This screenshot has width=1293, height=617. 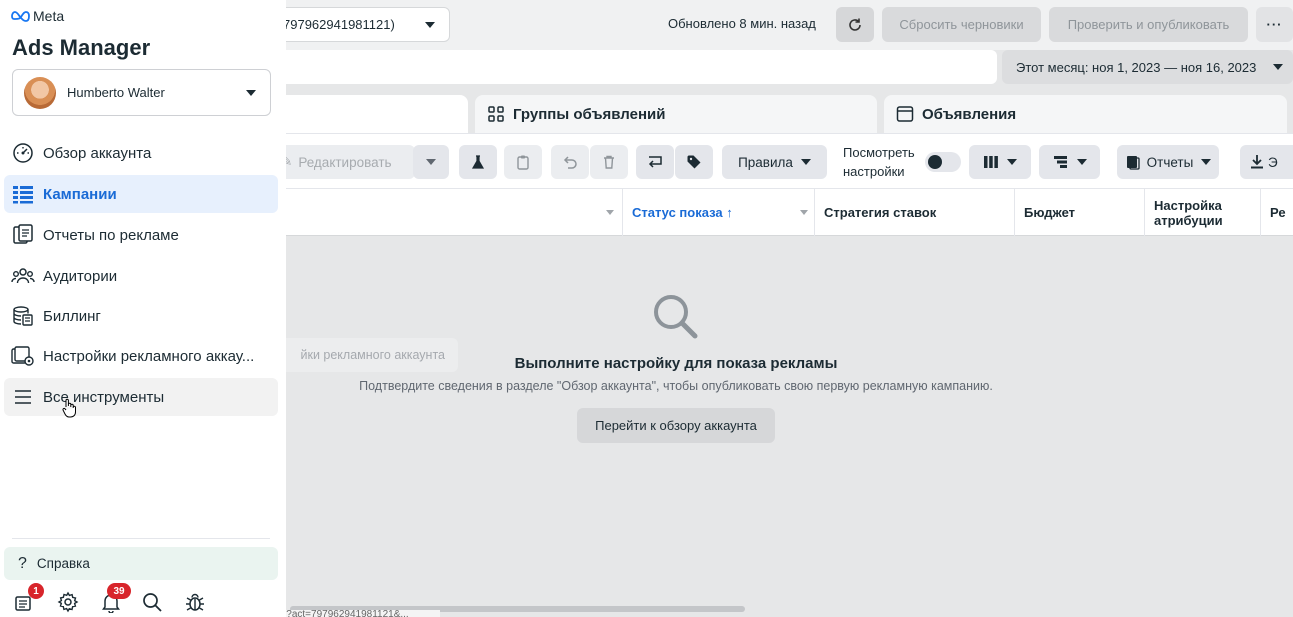 I want to click on column-header-label: Статус показа ↑, so click(x=682, y=212).